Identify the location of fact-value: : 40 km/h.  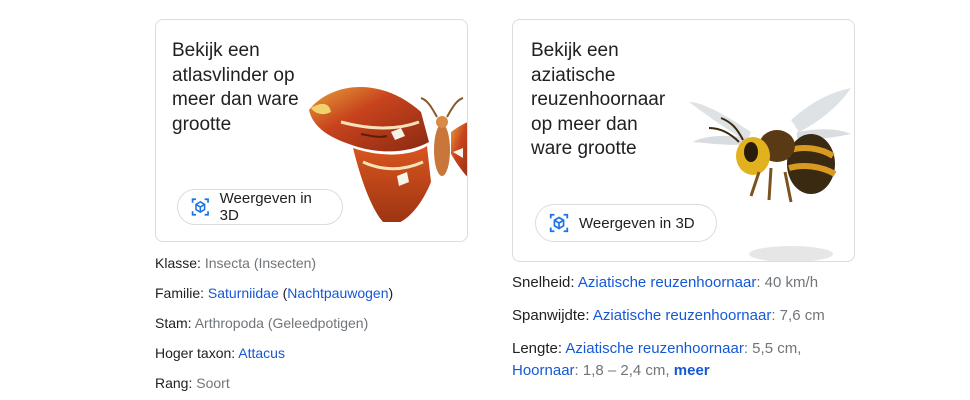
(787, 282).